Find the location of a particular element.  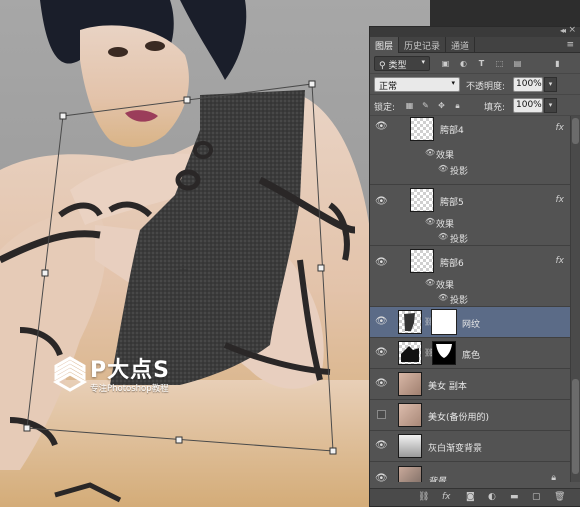

layer-item: 👁︎ 美女 副本 is located at coordinates (470, 384).